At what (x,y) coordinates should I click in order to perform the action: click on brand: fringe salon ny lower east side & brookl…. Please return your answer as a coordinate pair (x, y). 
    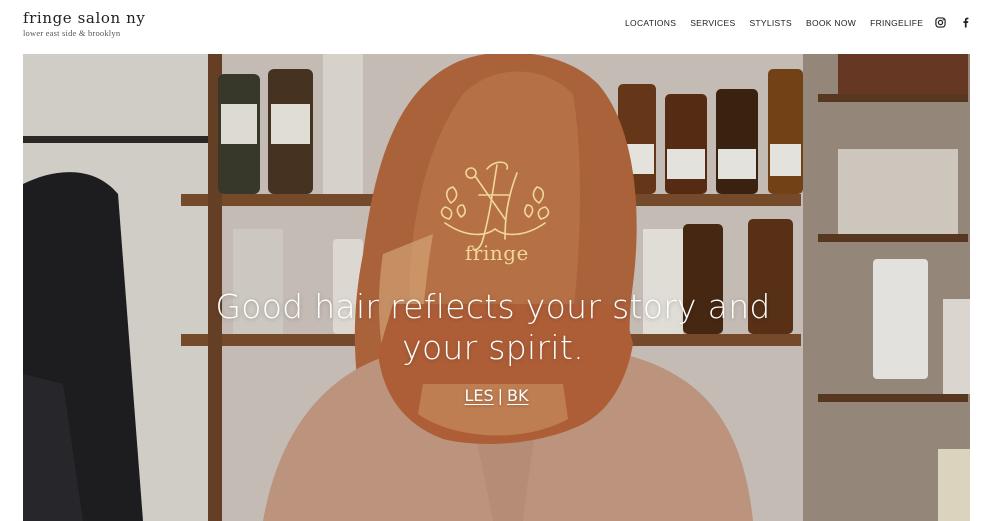
    Looking at the image, I should click on (84, 24).